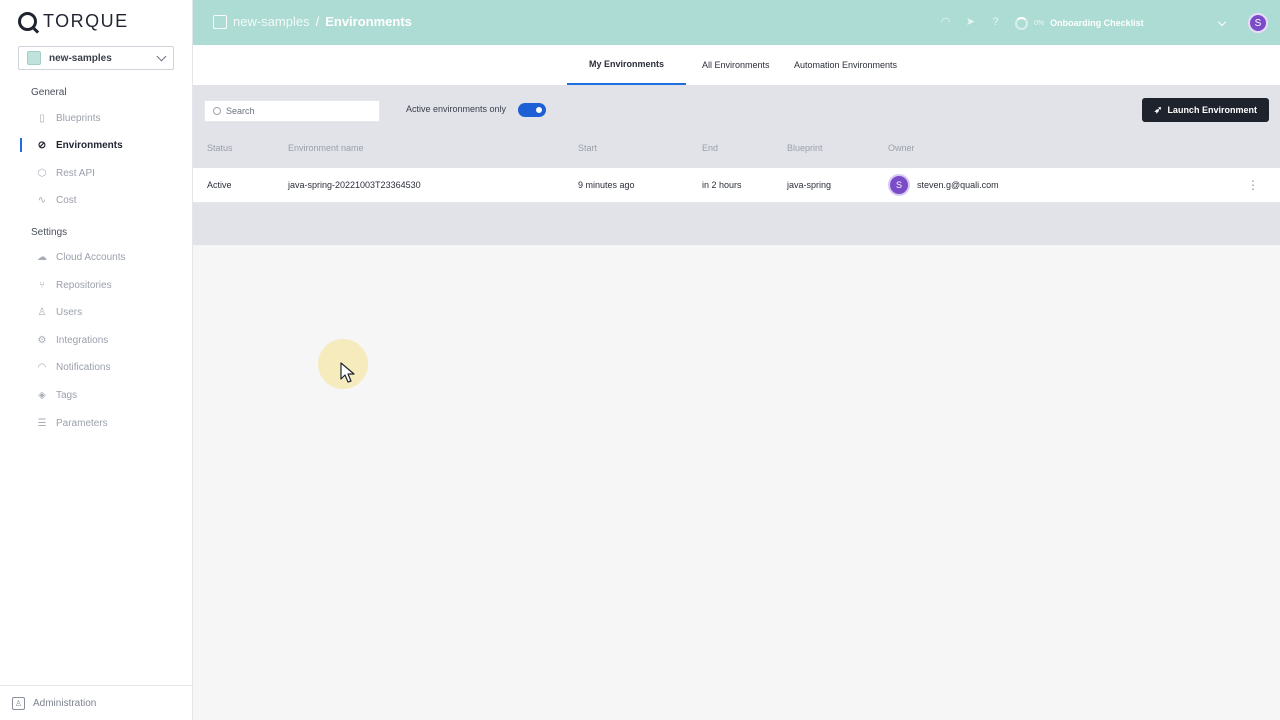  Describe the element at coordinates (42, 173) in the screenshot. I see `cube-icon: ⬡` at that location.